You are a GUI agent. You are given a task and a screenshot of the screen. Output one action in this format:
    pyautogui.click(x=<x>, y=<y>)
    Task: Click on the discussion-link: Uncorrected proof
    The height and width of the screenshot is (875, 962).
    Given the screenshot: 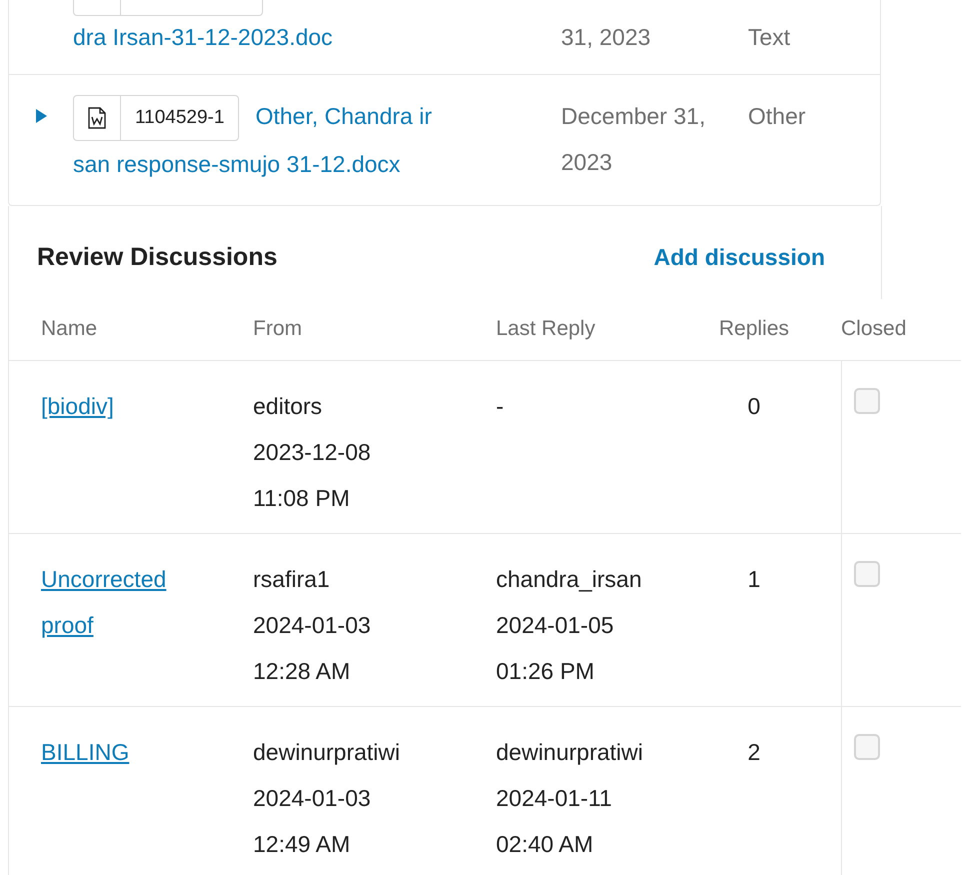 What is the action you would take?
    pyautogui.click(x=116, y=602)
    